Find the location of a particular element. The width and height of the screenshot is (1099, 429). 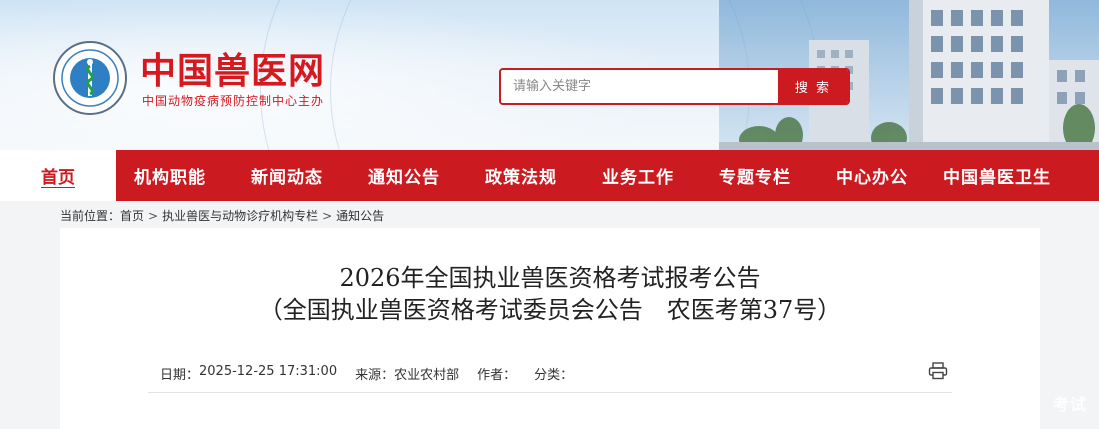

nav-item-notices: 通知公告 is located at coordinates (404, 175).